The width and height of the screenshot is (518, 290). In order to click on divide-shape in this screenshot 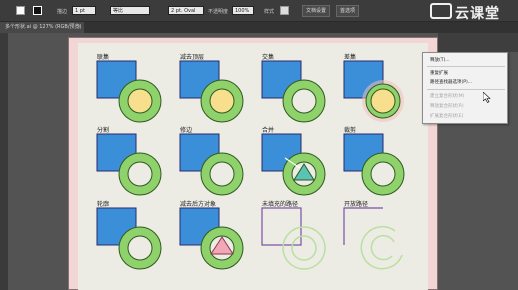, I will do `click(129, 164)`.